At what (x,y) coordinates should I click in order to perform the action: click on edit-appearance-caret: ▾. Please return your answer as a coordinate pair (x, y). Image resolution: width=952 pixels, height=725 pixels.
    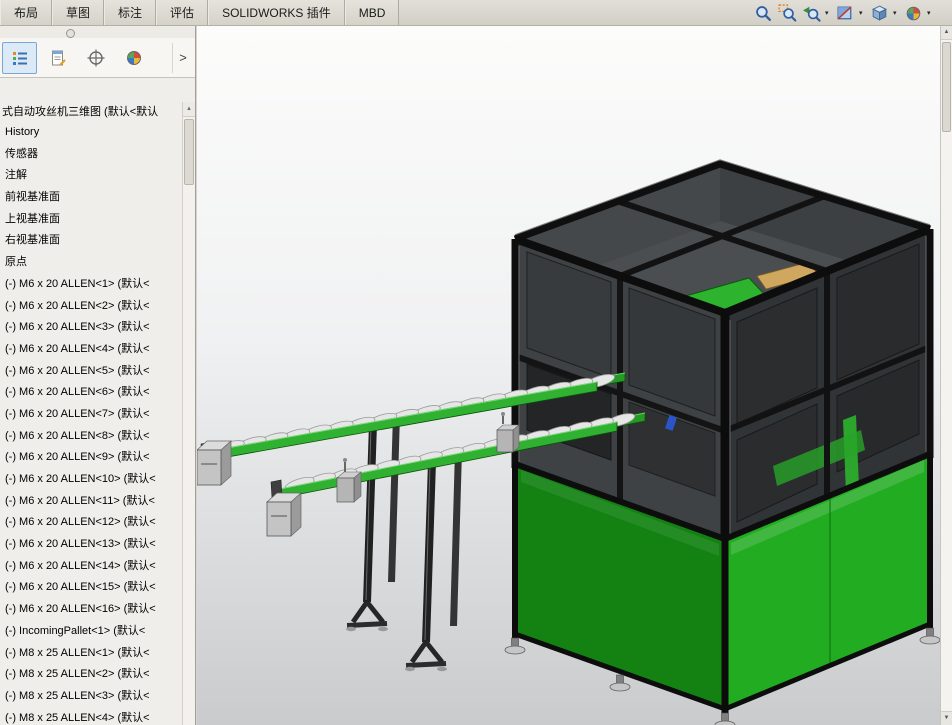
    Looking at the image, I should click on (930, 13).